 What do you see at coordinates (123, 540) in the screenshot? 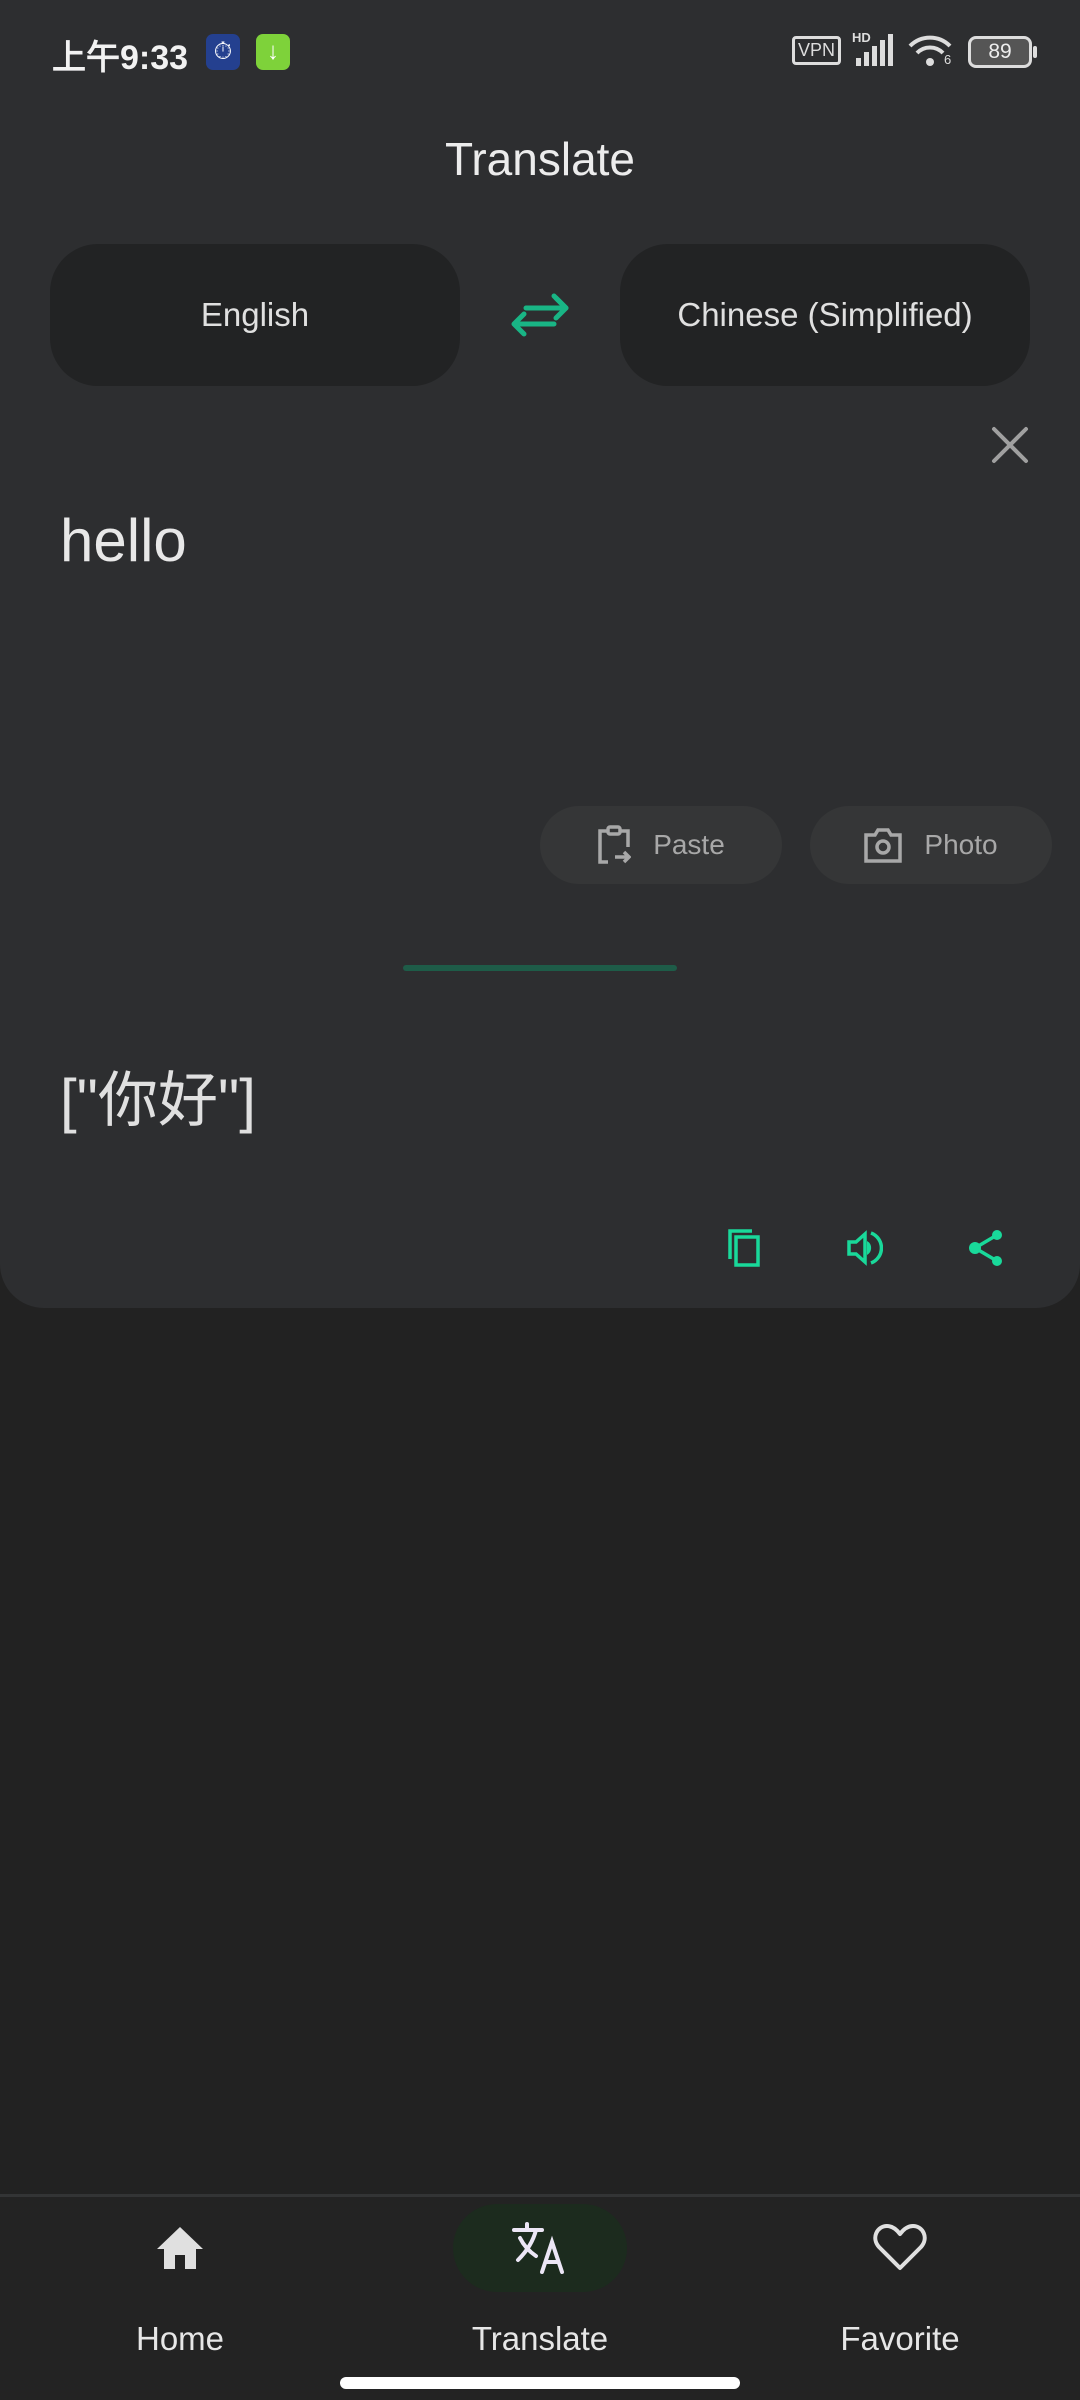
I see `source-text-input: hello` at bounding box center [123, 540].